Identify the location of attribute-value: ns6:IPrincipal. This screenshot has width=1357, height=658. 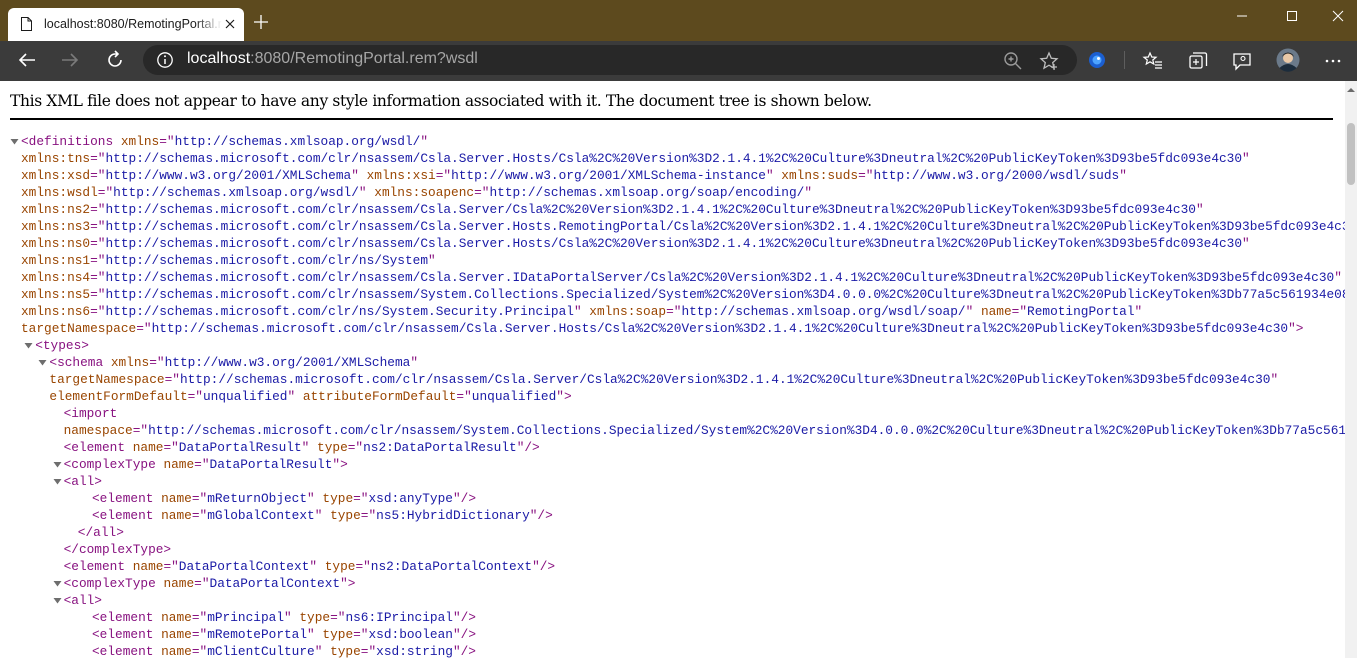
(399, 617).